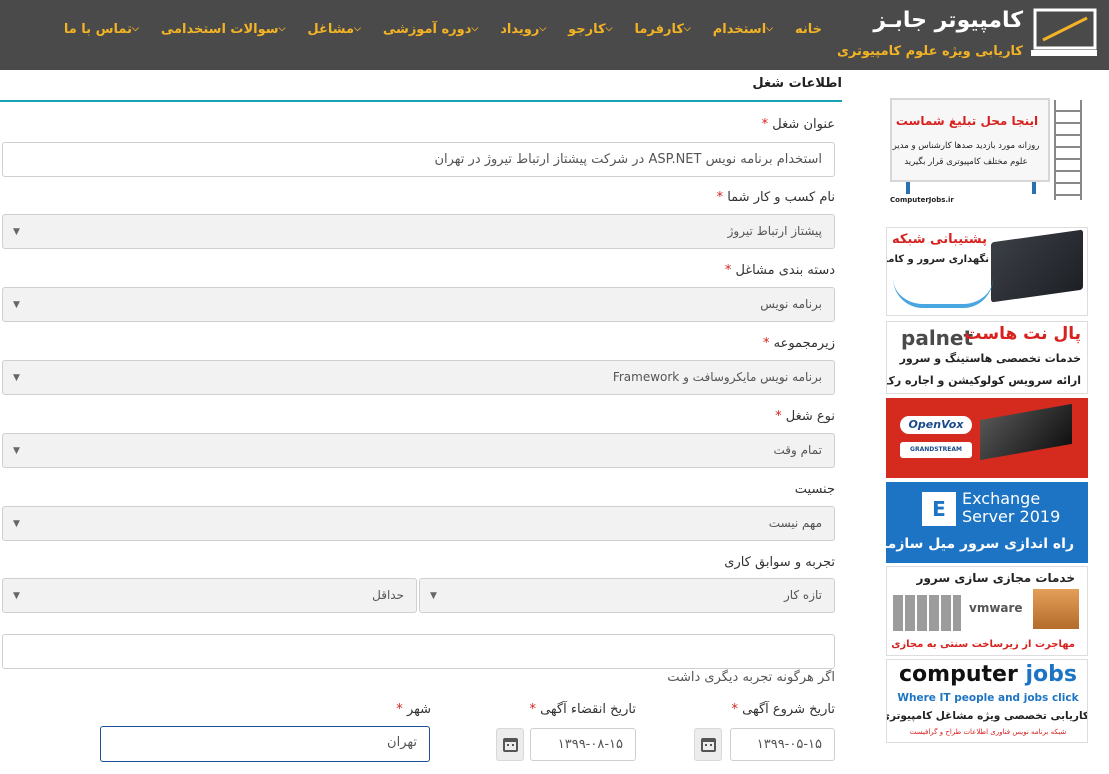 This screenshot has height=774, width=1109. What do you see at coordinates (265, 744) in the screenshot?
I see `city-input: تهران` at bounding box center [265, 744].